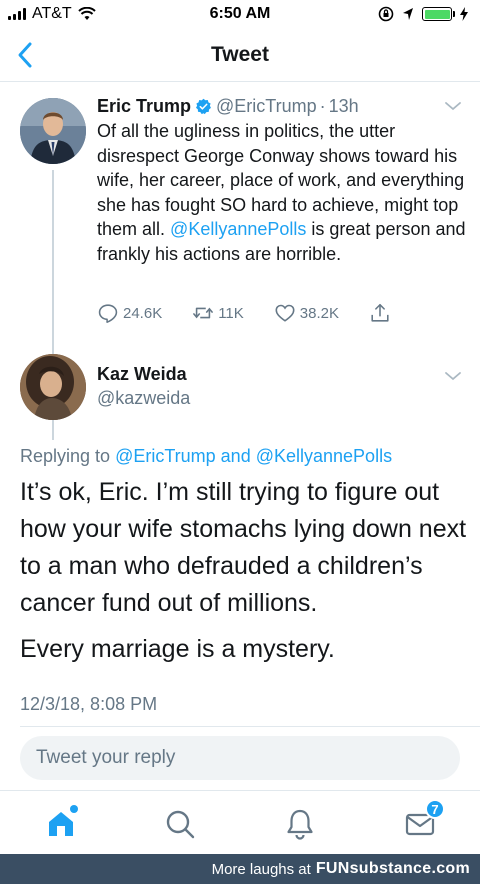 This screenshot has width=480, height=884. Describe the element at coordinates (408, 14) in the screenshot. I see `location-arrow-icon` at that location.